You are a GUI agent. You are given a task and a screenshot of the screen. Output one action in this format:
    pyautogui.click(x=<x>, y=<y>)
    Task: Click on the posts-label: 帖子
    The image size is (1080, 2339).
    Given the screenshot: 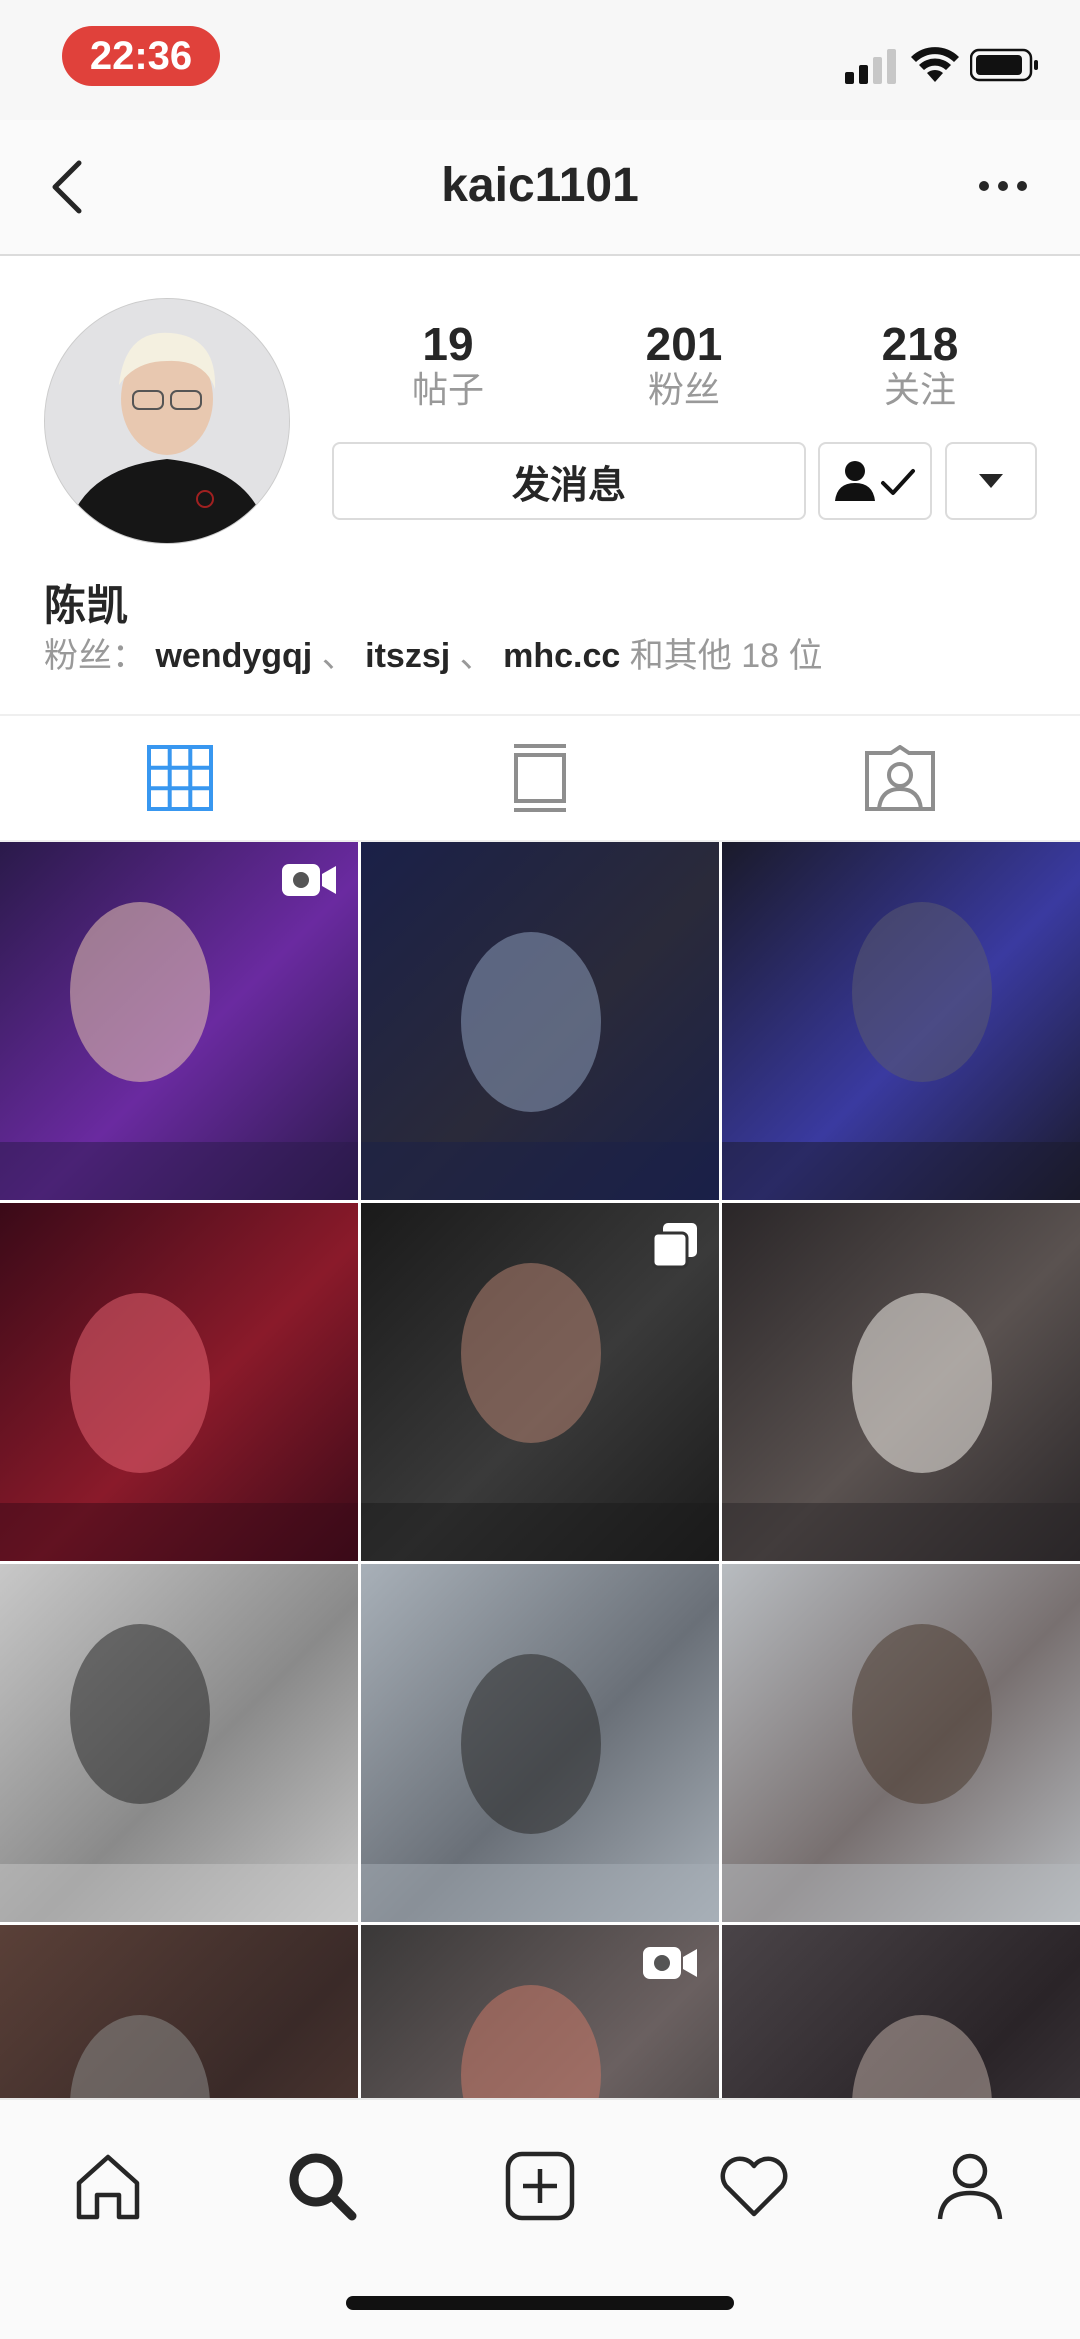 What is the action you would take?
    pyautogui.click(x=447, y=389)
    